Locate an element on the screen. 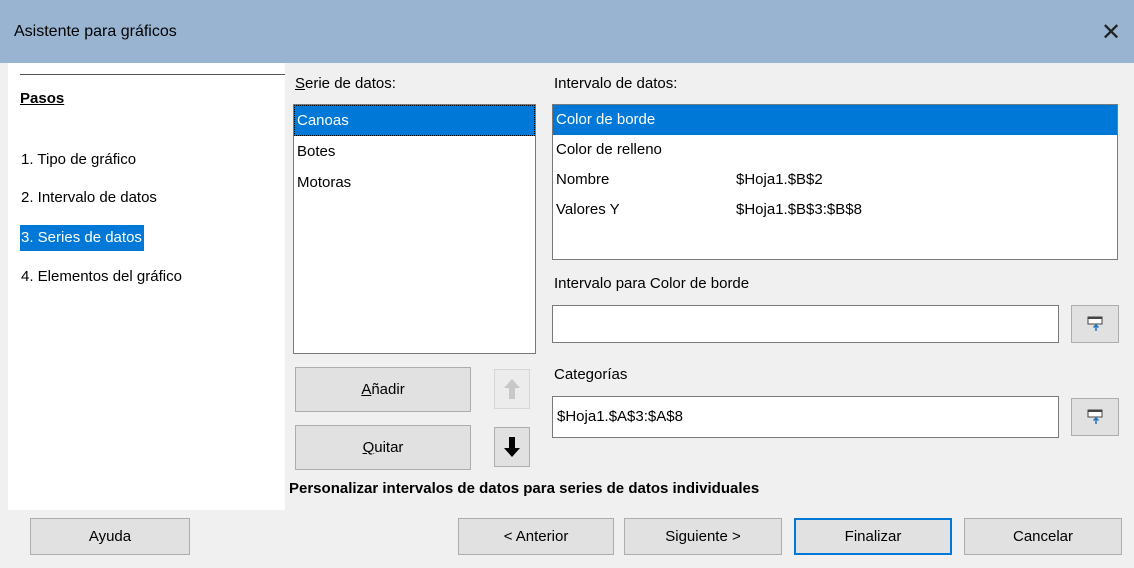 The height and width of the screenshot is (568, 1134). categories-input: $Hoja1.$A$3:$A$8 is located at coordinates (805, 417).